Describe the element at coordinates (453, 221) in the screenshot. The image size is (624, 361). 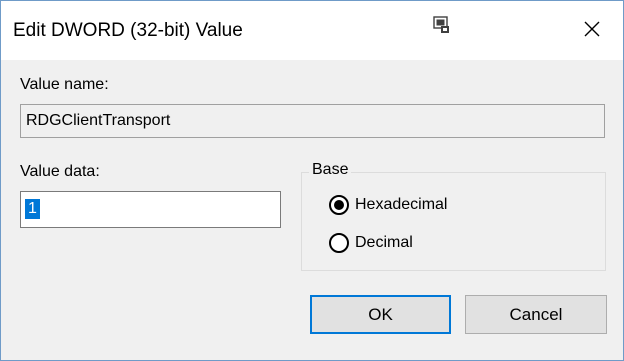
I see `base-groupbox` at that location.